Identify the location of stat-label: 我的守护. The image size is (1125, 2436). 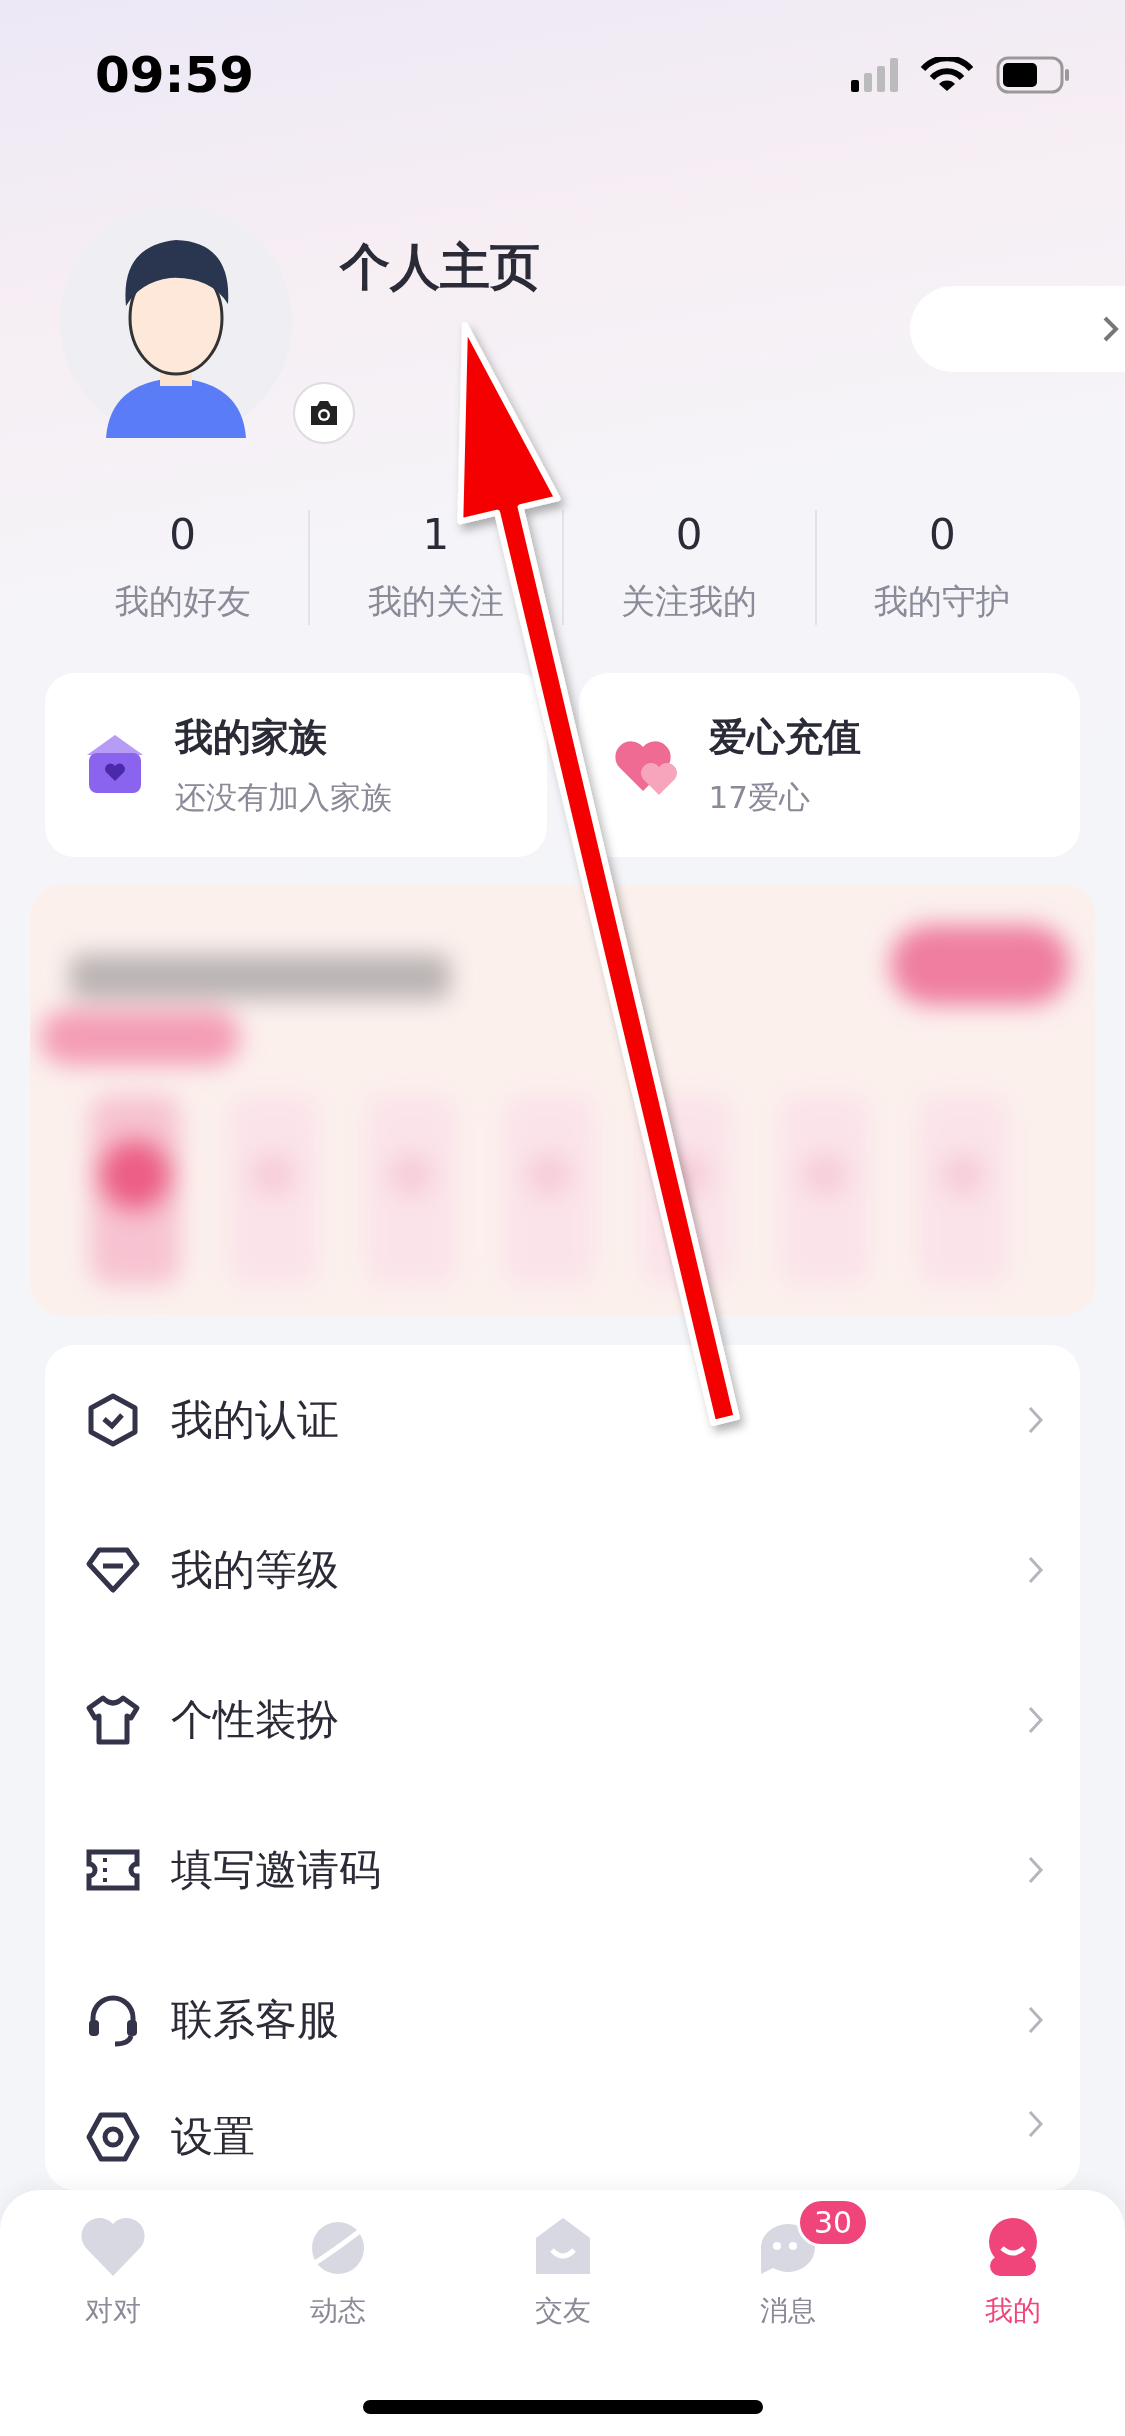
(942, 602).